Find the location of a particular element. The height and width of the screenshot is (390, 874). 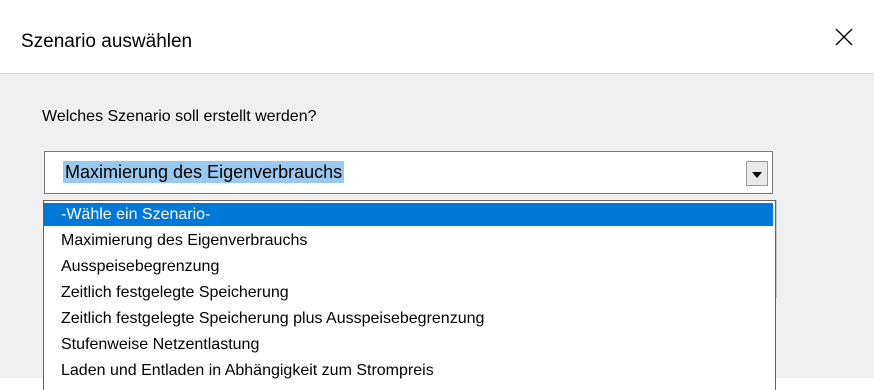

combo-selected-value: Maximierung des Eigenverbrauchs is located at coordinates (204, 172).